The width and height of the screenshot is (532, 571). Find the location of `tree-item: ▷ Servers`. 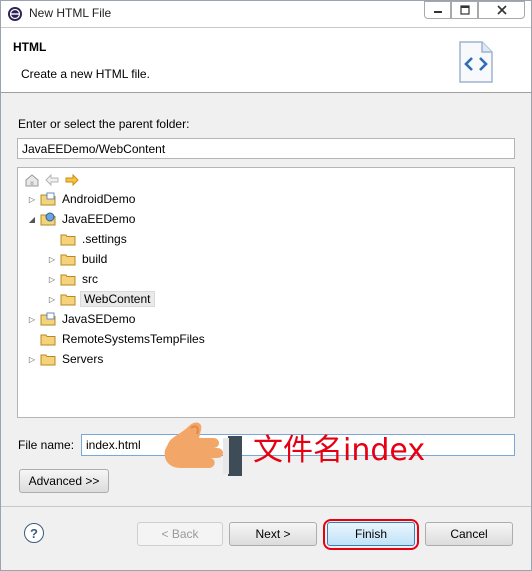

tree-item: ▷ Servers is located at coordinates (65, 359).